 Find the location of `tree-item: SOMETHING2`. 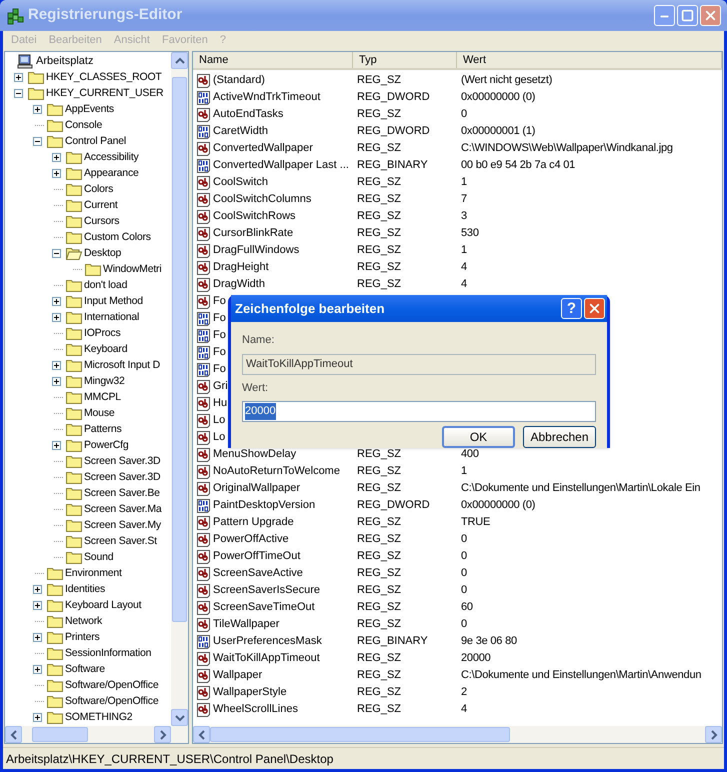

tree-item: SOMETHING2 is located at coordinates (98, 717).